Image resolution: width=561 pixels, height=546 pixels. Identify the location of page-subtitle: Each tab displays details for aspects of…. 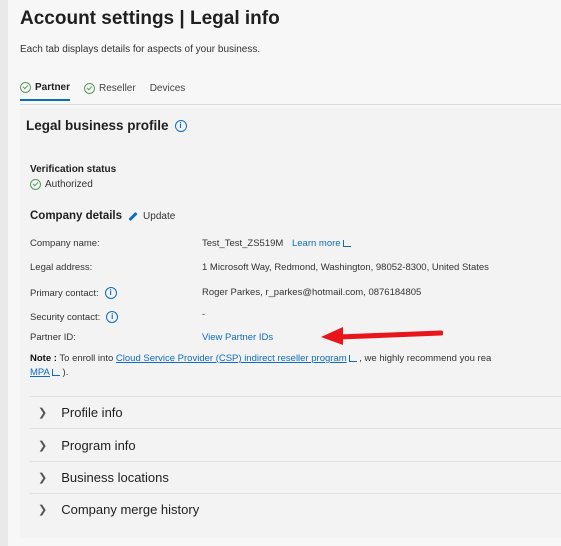
(140, 49).